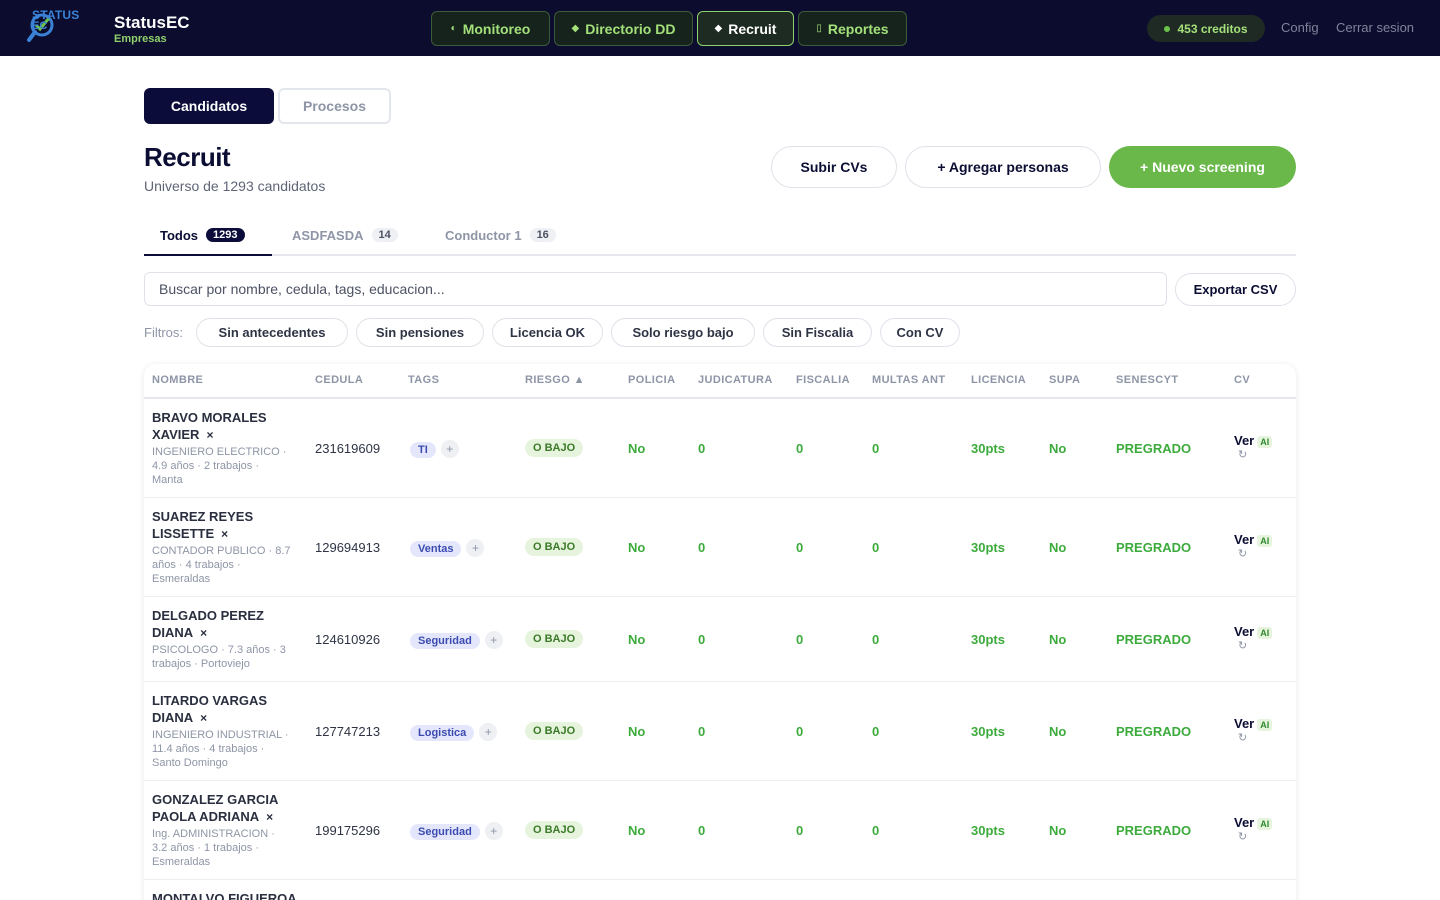 The height and width of the screenshot is (900, 1440). What do you see at coordinates (225, 235) in the screenshot?
I see `count-badge: 1293` at bounding box center [225, 235].